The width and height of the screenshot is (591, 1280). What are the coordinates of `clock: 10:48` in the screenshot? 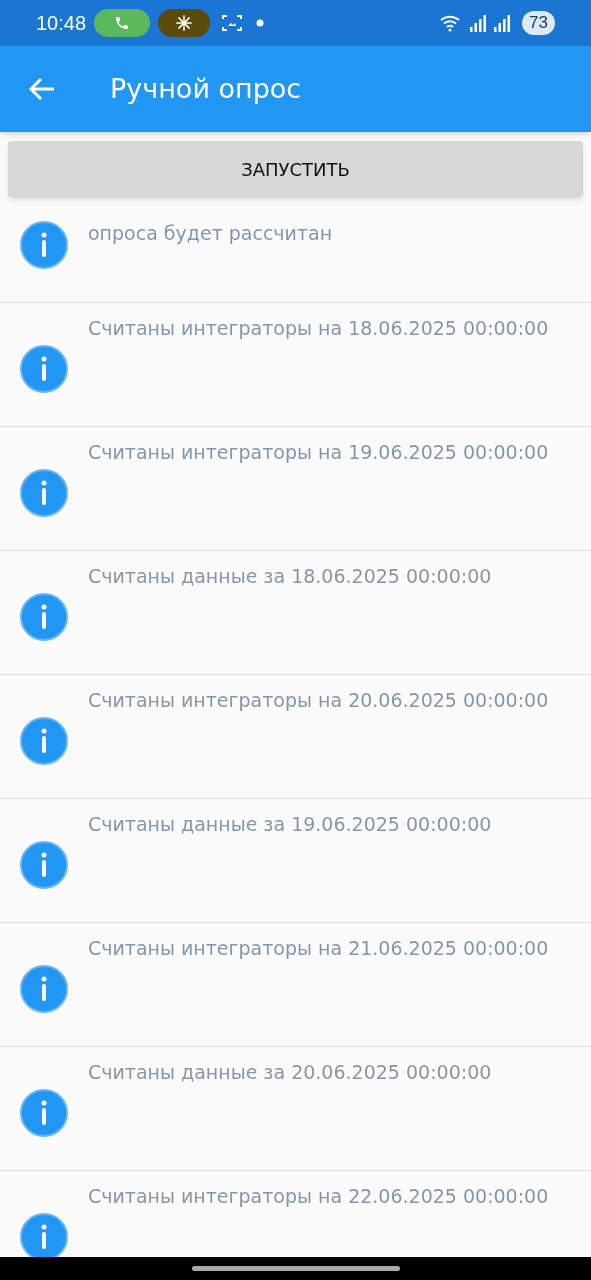 It's located at (61, 23).